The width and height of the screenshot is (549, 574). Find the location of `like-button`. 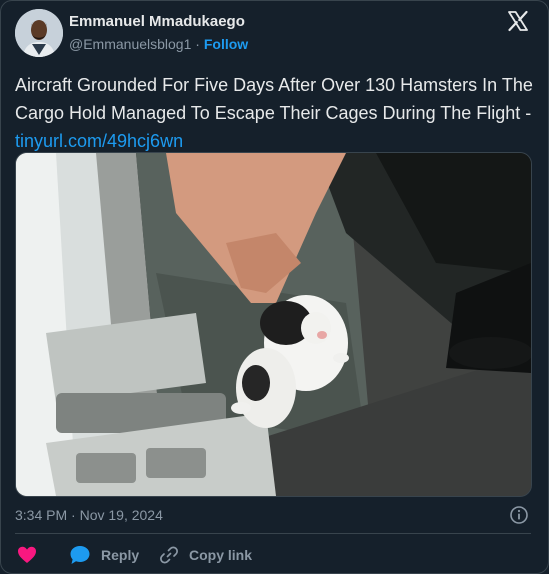

like-button is located at coordinates (27, 555).